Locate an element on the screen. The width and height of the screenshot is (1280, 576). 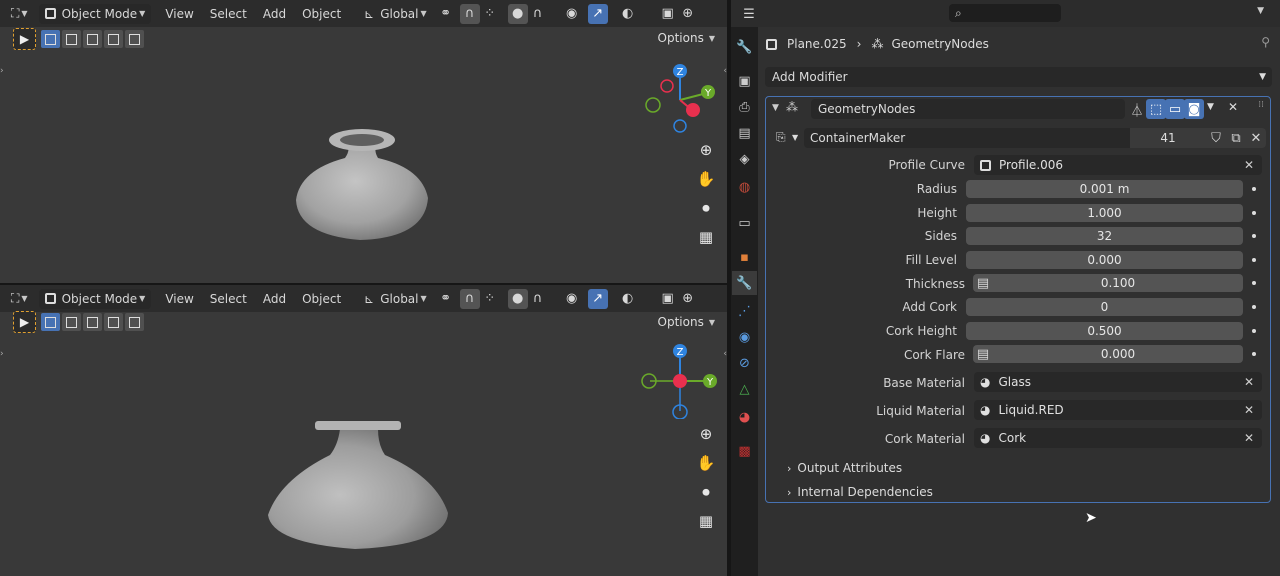
output-tab-icon: ⎙ is located at coordinates (744, 107).